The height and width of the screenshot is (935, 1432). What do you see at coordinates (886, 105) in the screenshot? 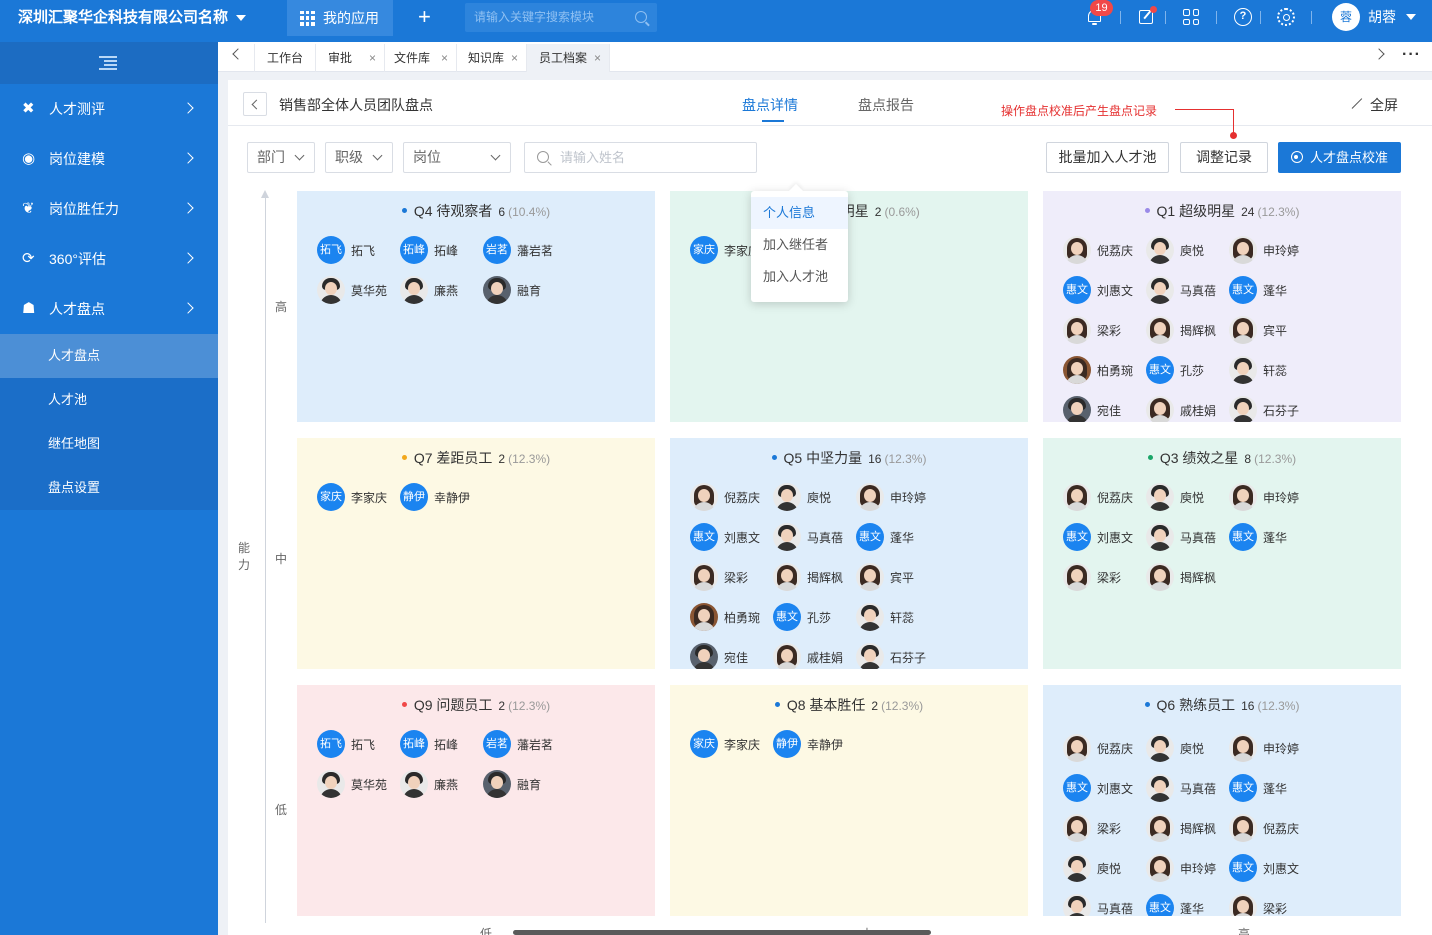
I see `tab-review-report: 盘点报告` at bounding box center [886, 105].